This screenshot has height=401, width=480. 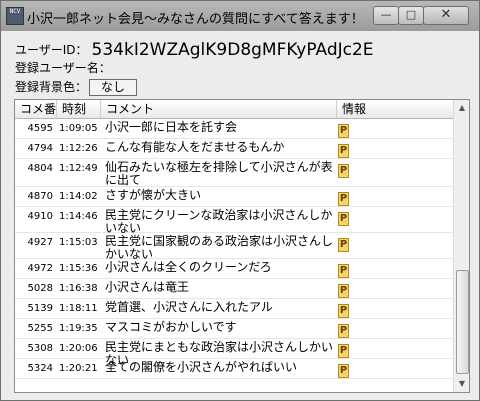 What do you see at coordinates (188, 267) in the screenshot?
I see `comment-text: 小沢さんは全くのクリーンだろ` at bounding box center [188, 267].